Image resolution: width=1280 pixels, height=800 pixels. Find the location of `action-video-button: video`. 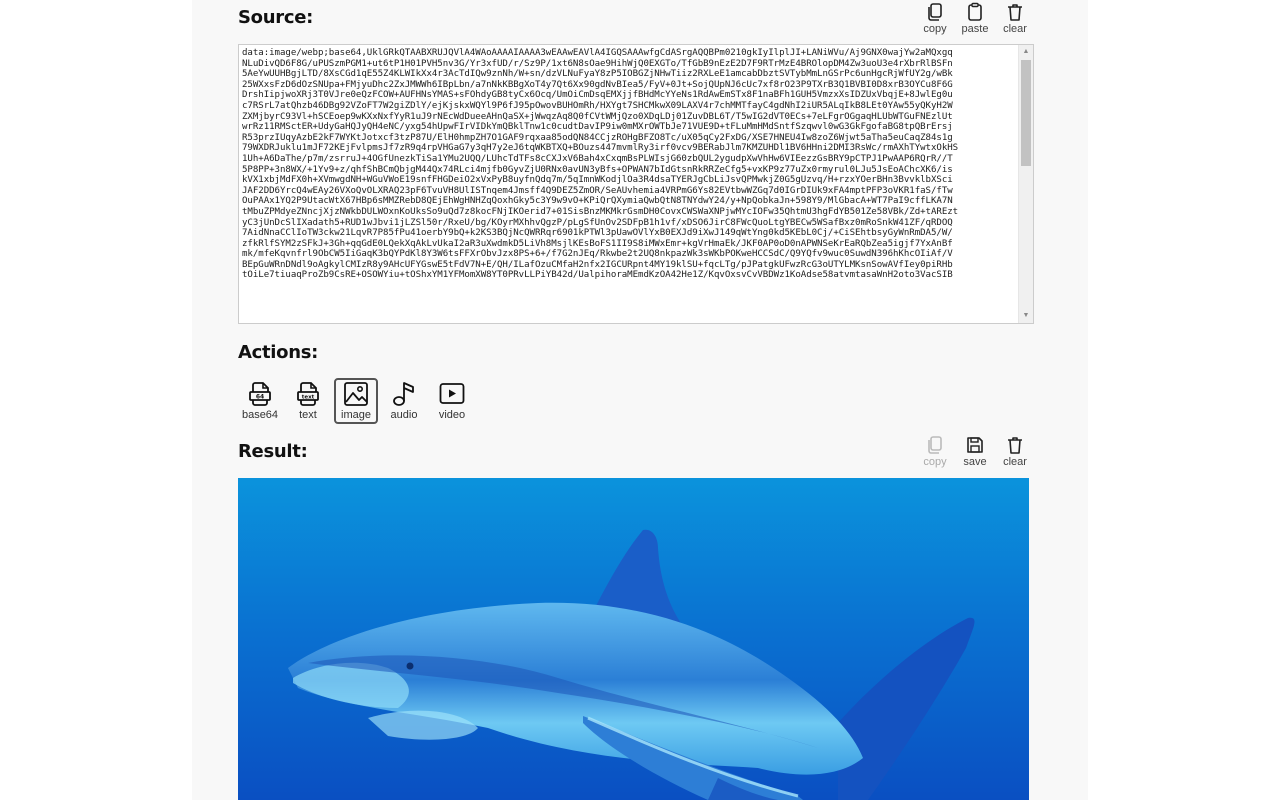

action-video-button: video is located at coordinates (452, 401).